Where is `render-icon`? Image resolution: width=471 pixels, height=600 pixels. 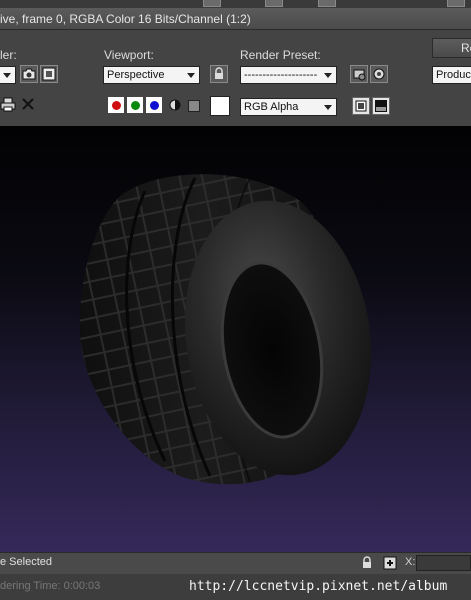 render-icon is located at coordinates (379, 74).